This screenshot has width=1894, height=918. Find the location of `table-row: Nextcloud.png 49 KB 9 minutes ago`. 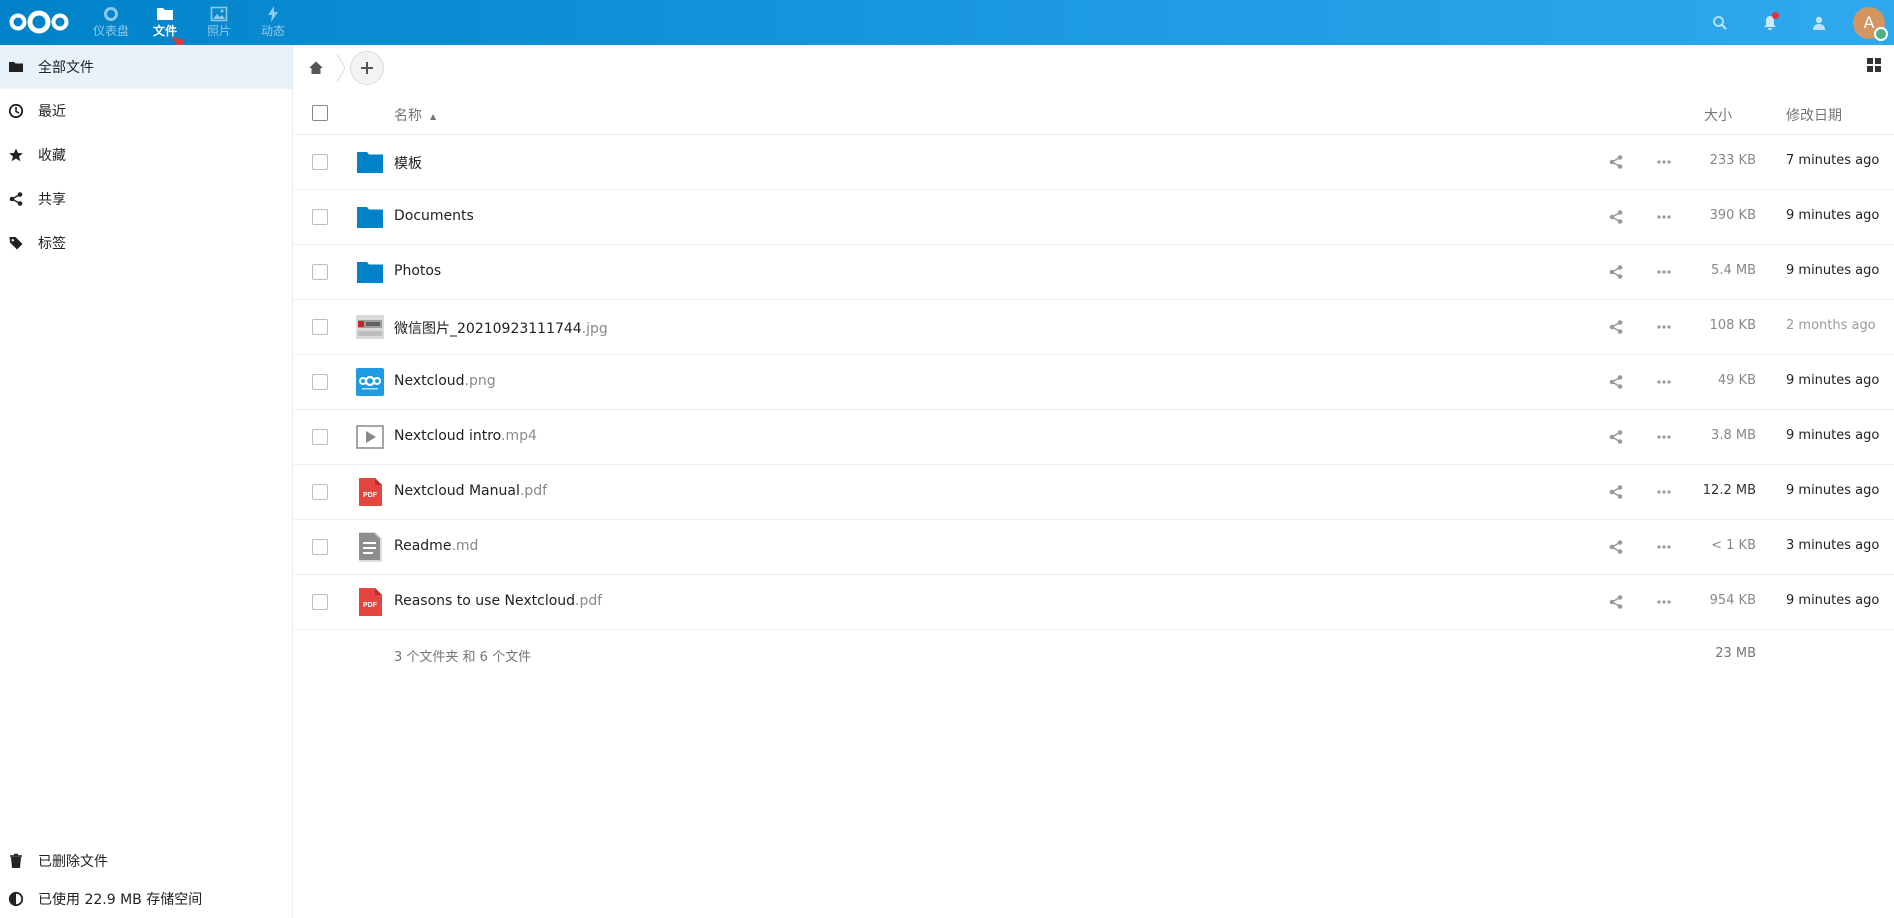

table-row: Nextcloud.png 49 KB 9 minutes ago is located at coordinates (1094, 382).